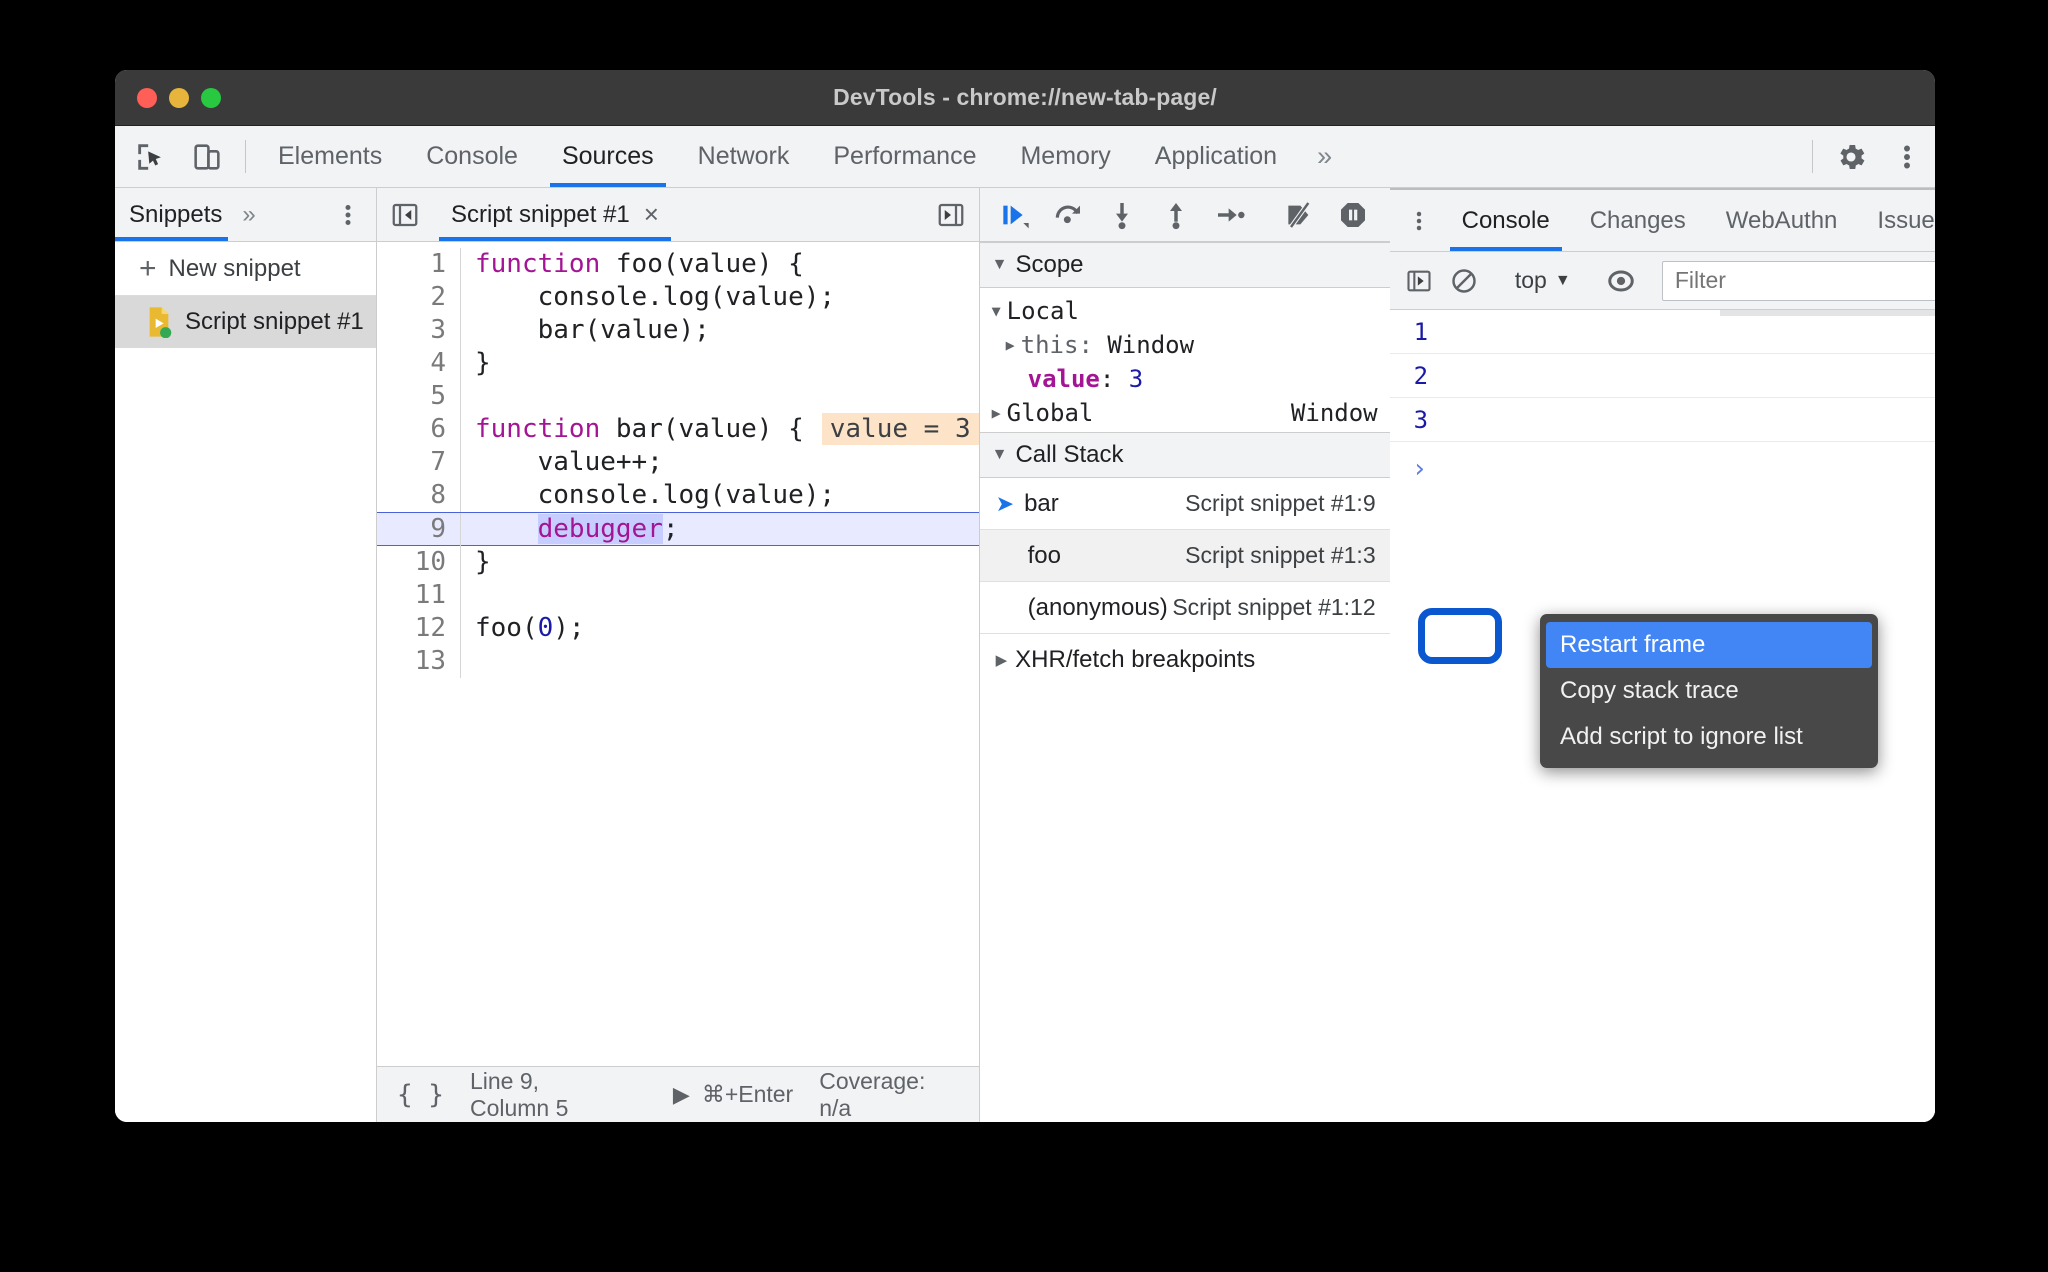 This screenshot has width=2048, height=1272. I want to click on drawer-tab-webauthn: WebAuthn, so click(1782, 220).